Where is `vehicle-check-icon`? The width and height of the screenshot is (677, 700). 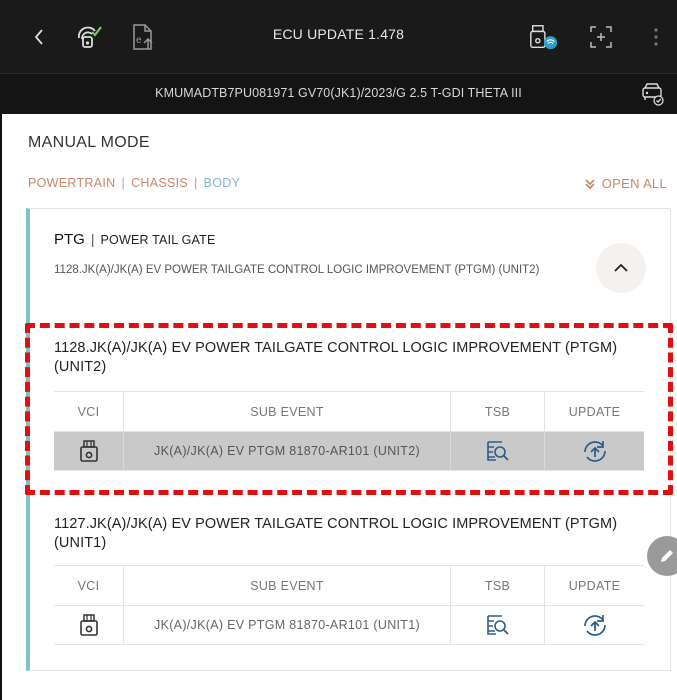 vehicle-check-icon is located at coordinates (653, 94).